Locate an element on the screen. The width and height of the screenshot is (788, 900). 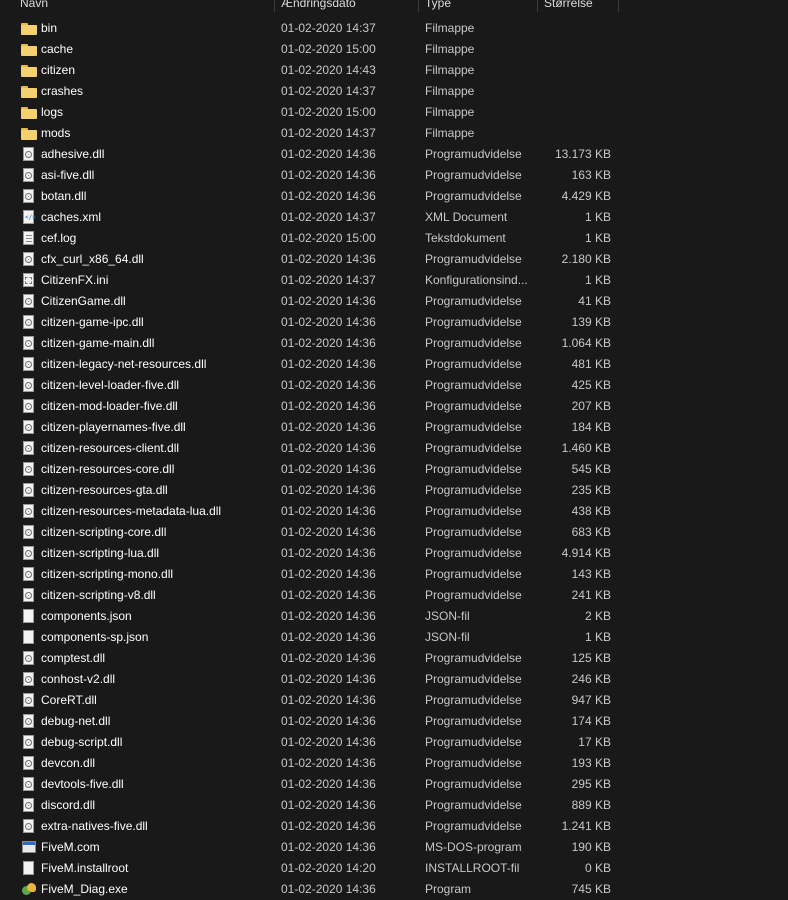
file-name: citizen-level-loader-five.dll is located at coordinates (110, 385).